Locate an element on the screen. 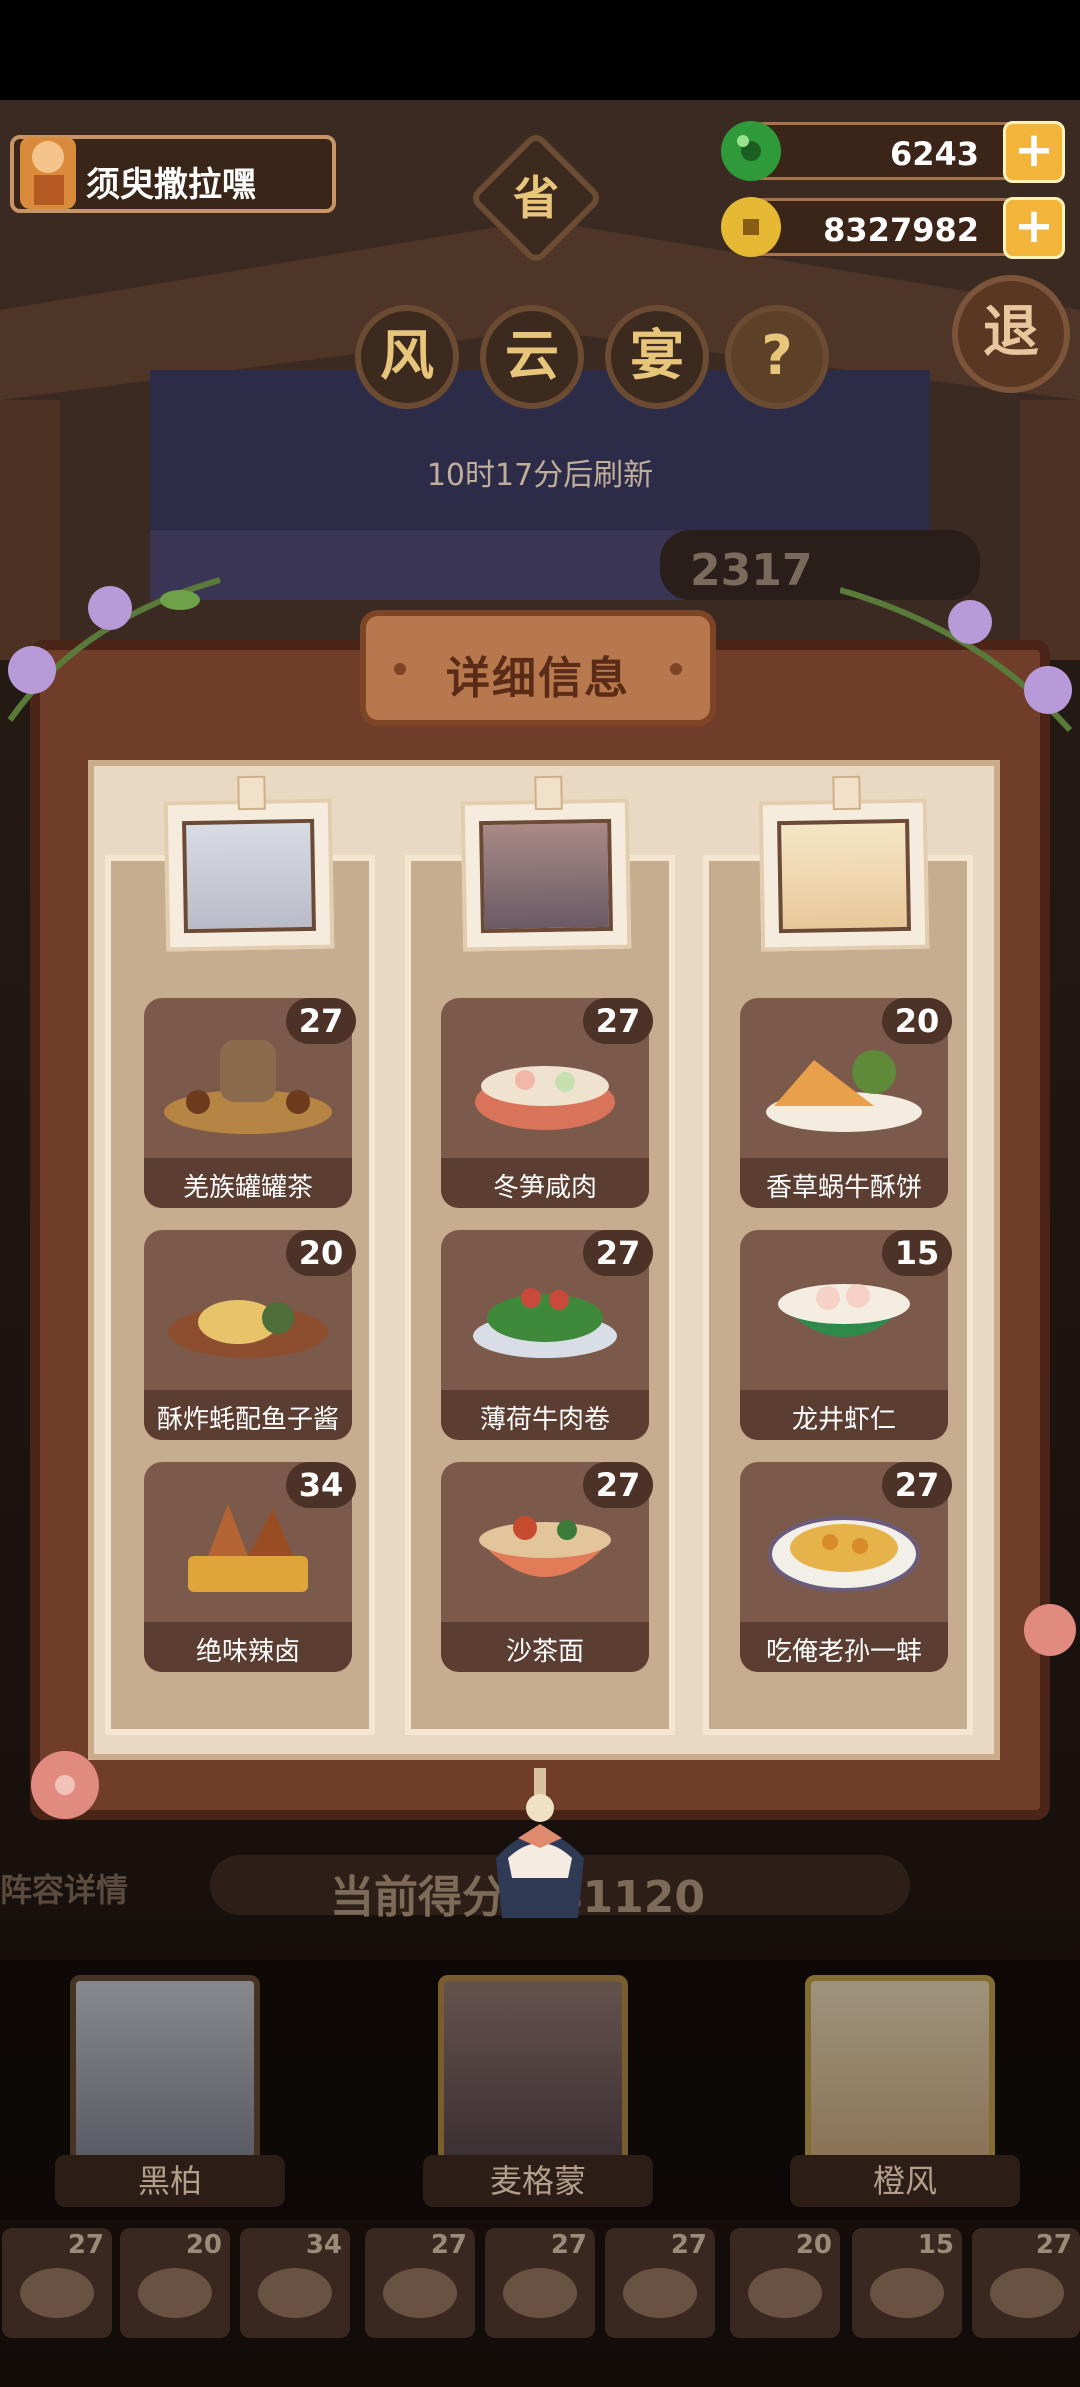 The width and height of the screenshot is (1080, 2387). dish-name: 吃俺老孙一蚌 is located at coordinates (843, 1652).